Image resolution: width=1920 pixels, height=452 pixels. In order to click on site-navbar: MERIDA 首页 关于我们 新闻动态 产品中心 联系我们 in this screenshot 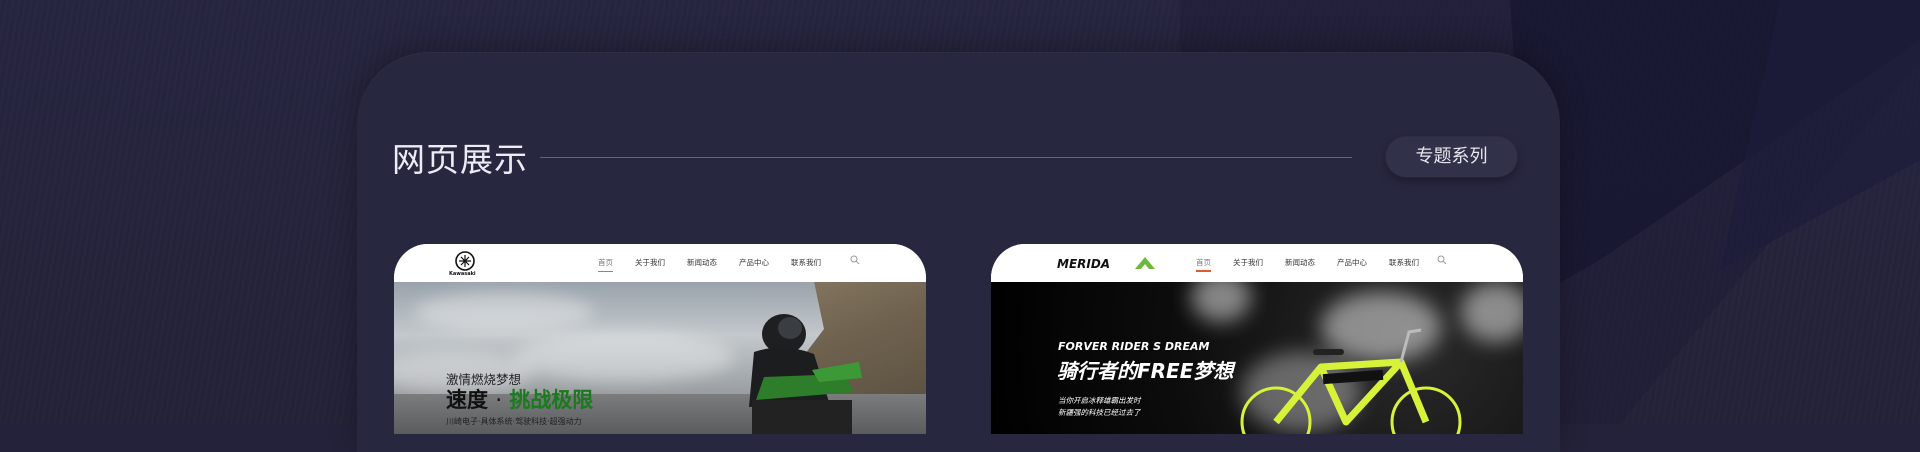, I will do `click(1257, 263)`.